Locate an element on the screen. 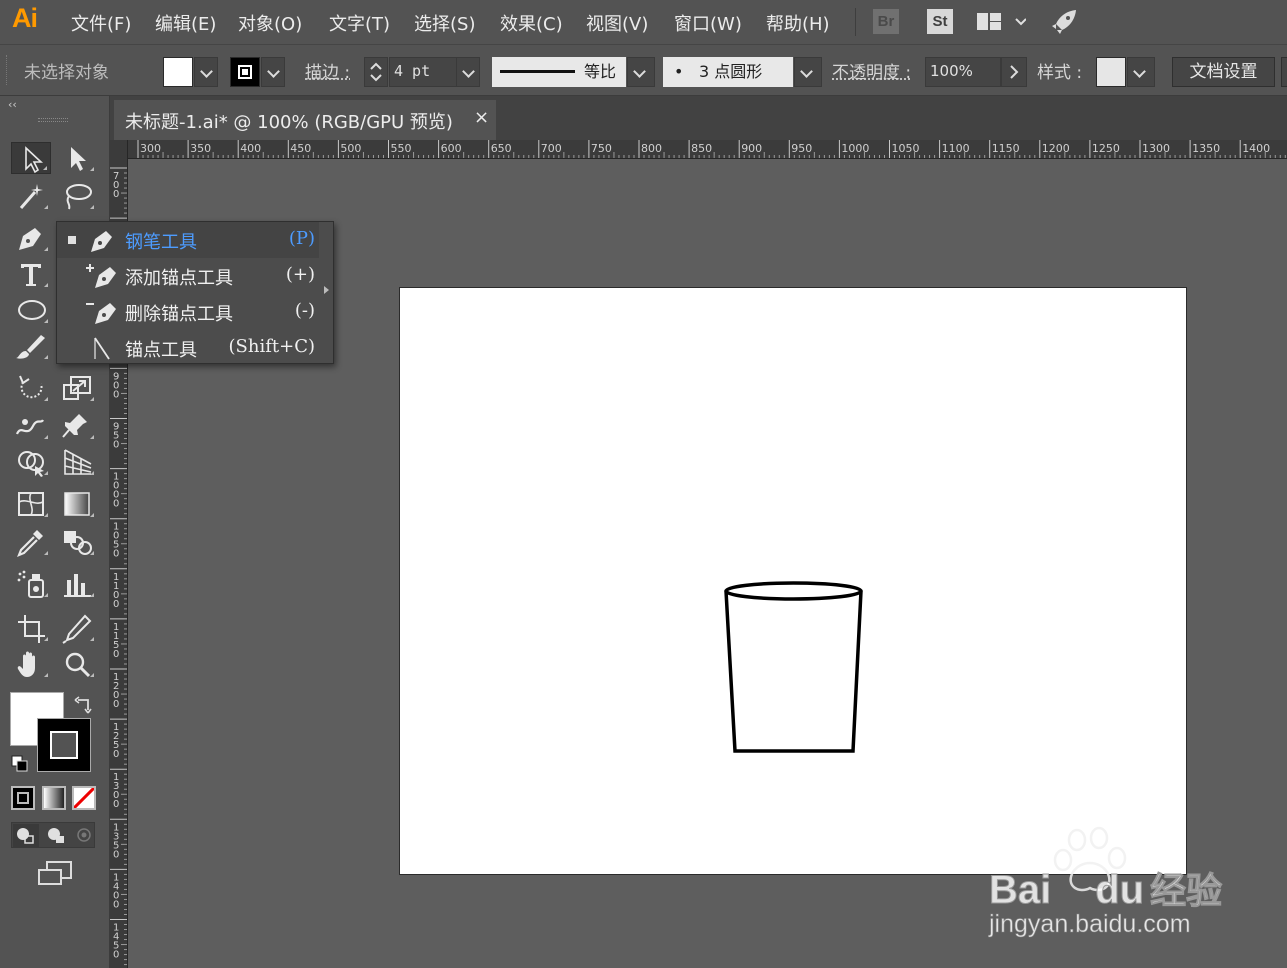 Image resolution: width=1287 pixels, height=968 pixels. stroke-weight-input: 4 pt is located at coordinates (423, 72).